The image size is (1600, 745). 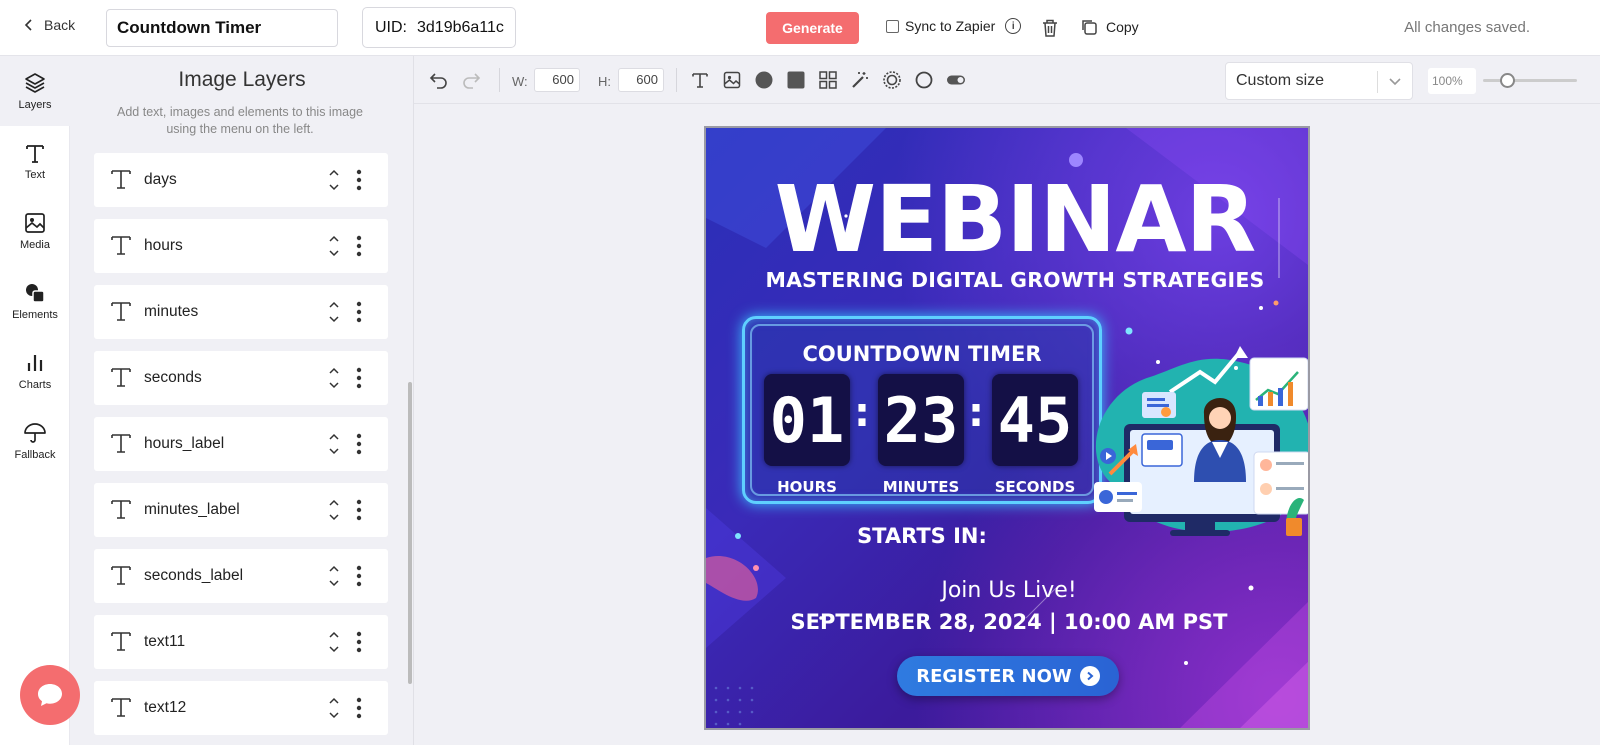 What do you see at coordinates (922, 536) in the screenshot?
I see `starts-in-text: STARTS IN:` at bounding box center [922, 536].